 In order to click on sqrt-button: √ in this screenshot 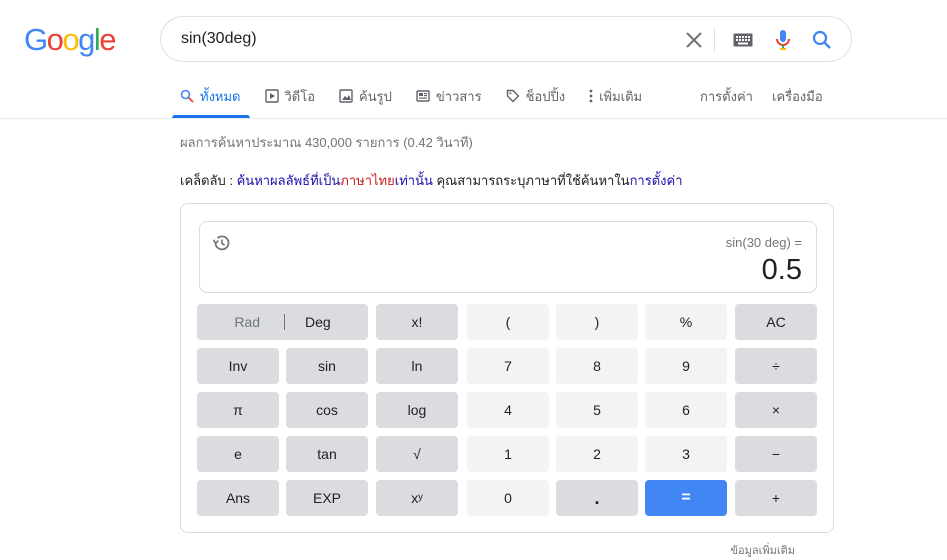, I will do `click(417, 454)`.